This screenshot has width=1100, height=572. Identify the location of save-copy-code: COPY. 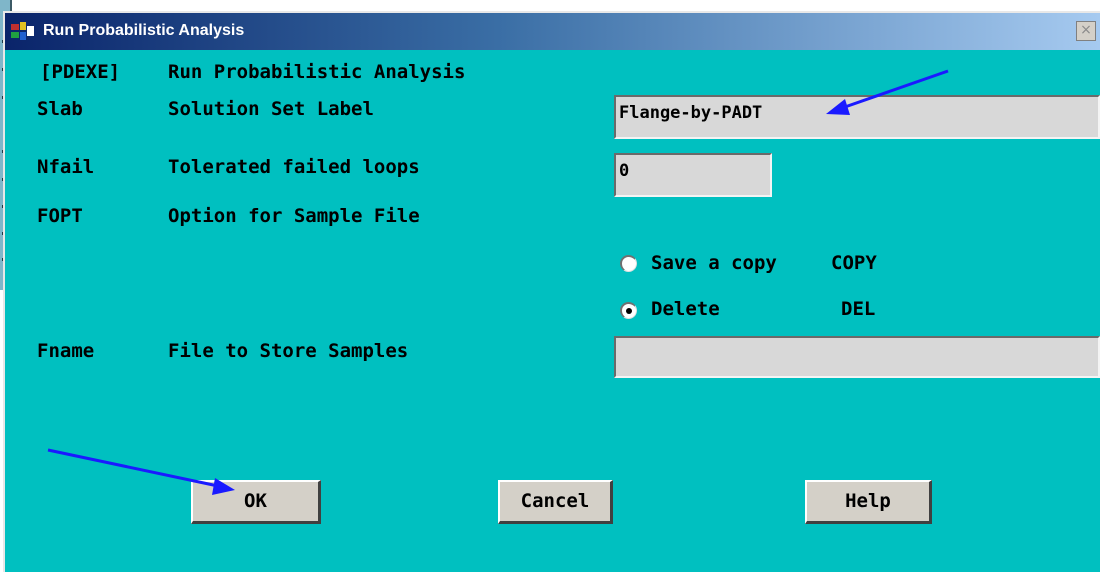
(854, 263).